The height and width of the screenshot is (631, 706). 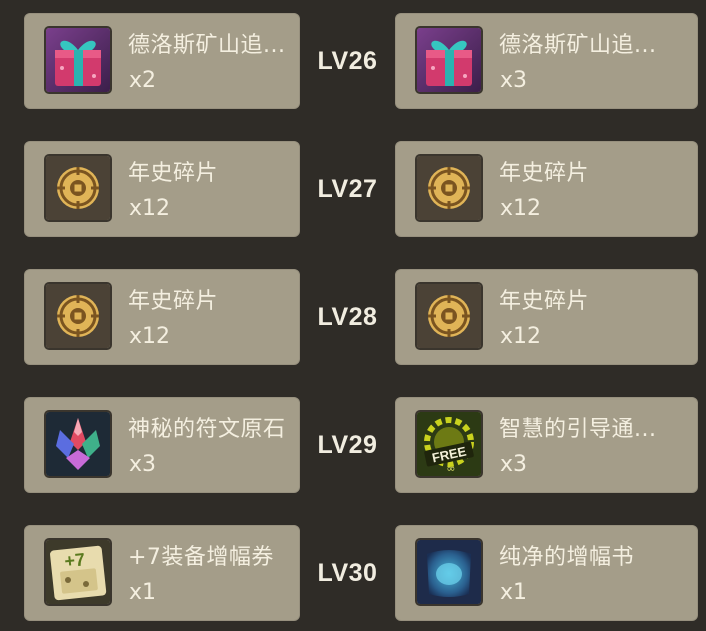 What do you see at coordinates (347, 572) in the screenshot?
I see `level-label: LV30` at bounding box center [347, 572].